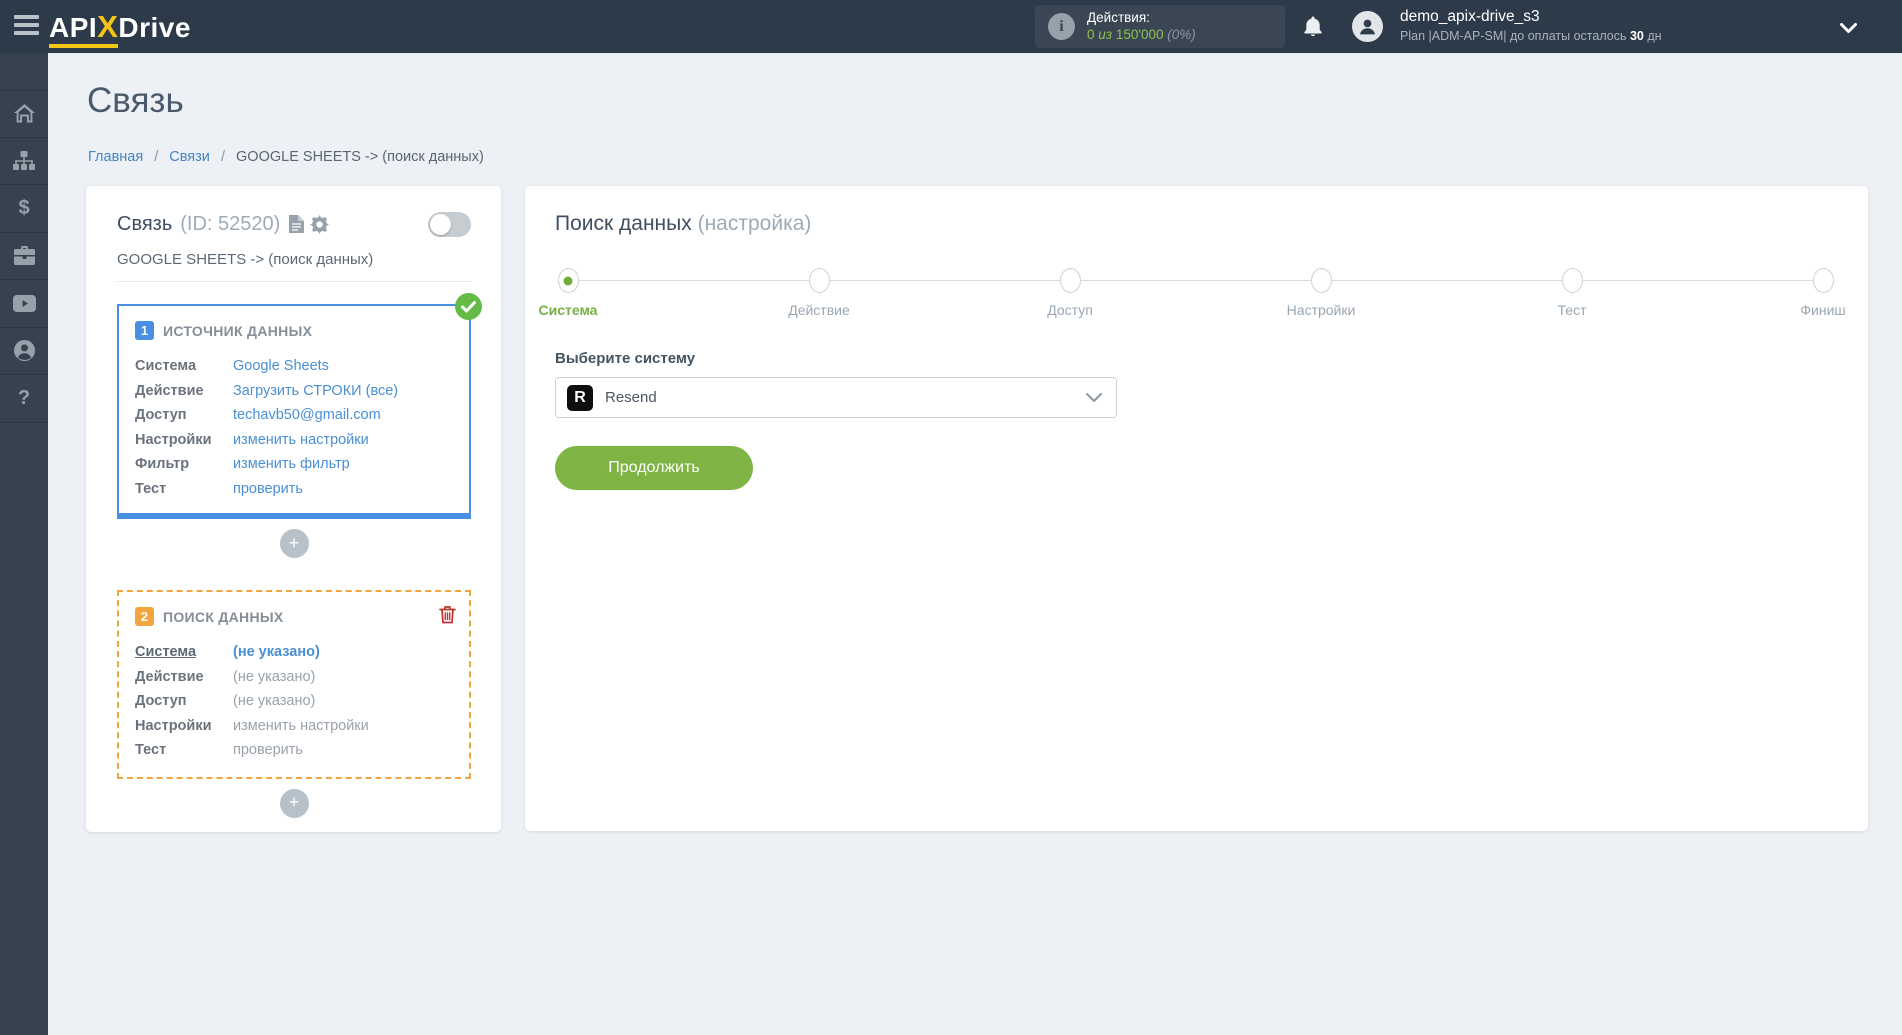 This screenshot has width=1902, height=1035. Describe the element at coordinates (1195, 280) in the screenshot. I see `stepper-line` at that location.